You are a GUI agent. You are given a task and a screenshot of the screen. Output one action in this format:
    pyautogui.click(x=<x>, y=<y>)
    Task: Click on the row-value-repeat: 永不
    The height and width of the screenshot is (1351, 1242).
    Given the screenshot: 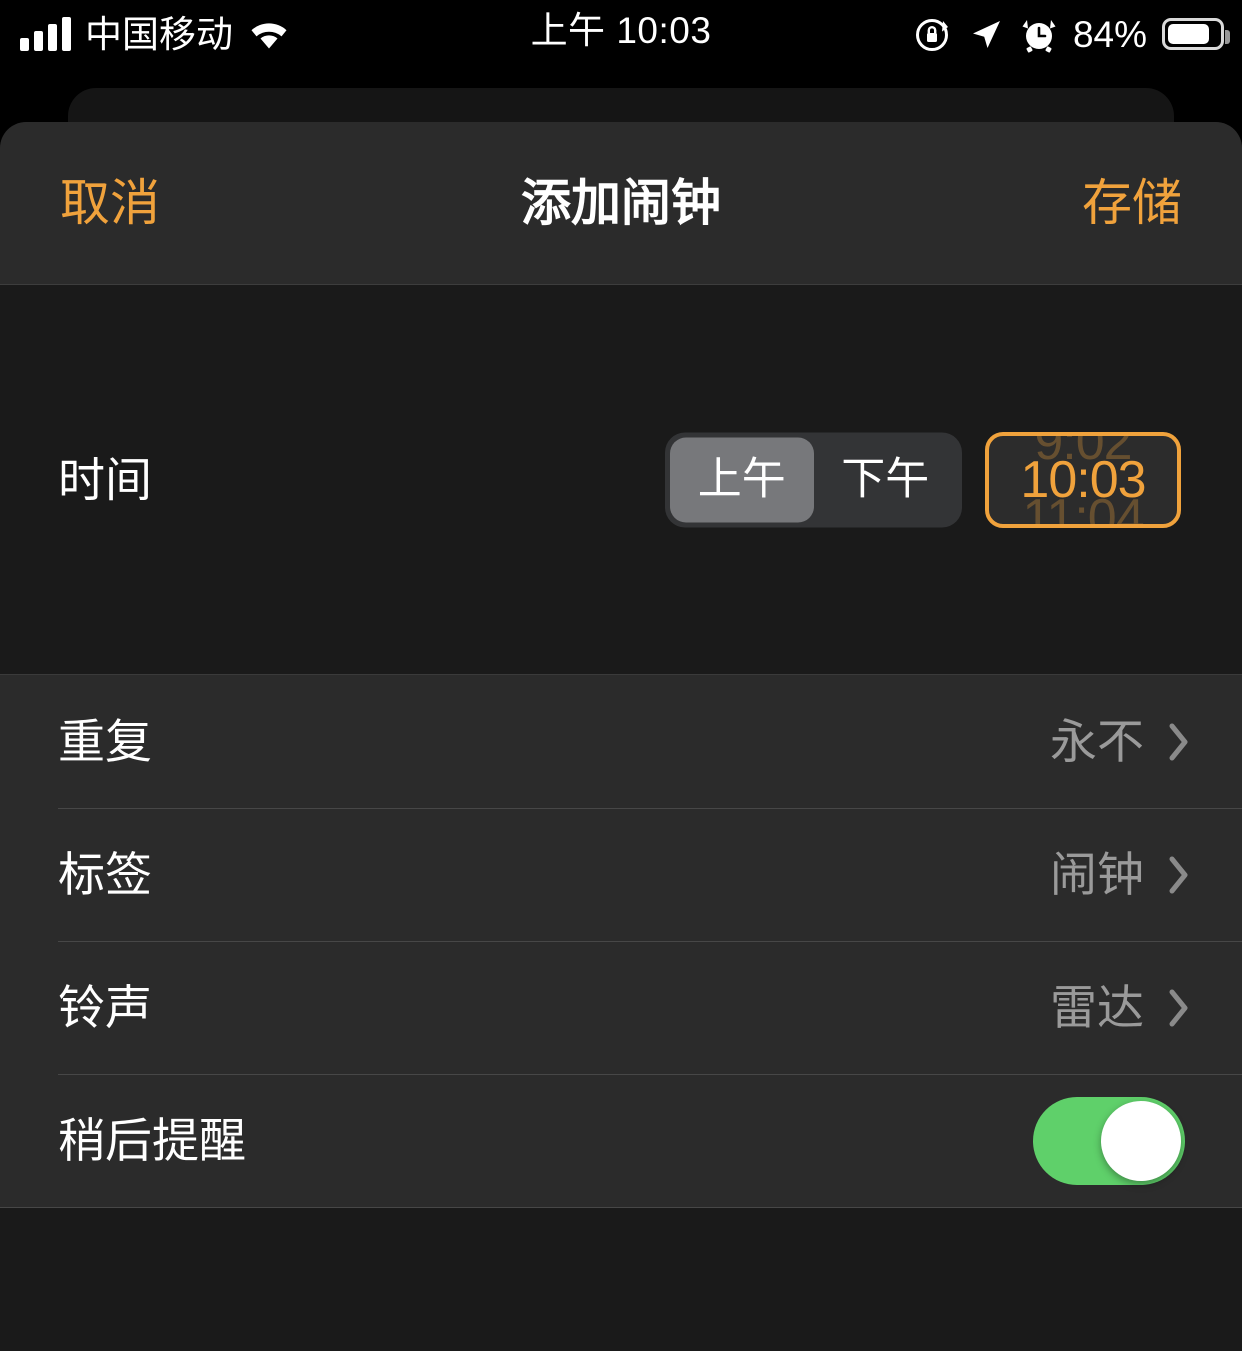 What is the action you would take?
    pyautogui.click(x=1097, y=741)
    